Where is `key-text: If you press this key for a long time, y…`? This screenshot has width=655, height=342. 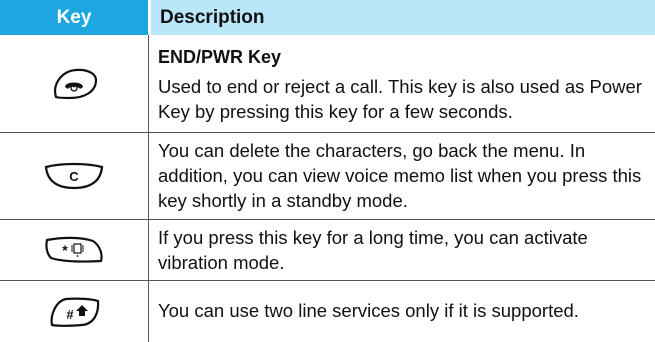
key-text: If you press this key for a long time, y… is located at coordinates (373, 250).